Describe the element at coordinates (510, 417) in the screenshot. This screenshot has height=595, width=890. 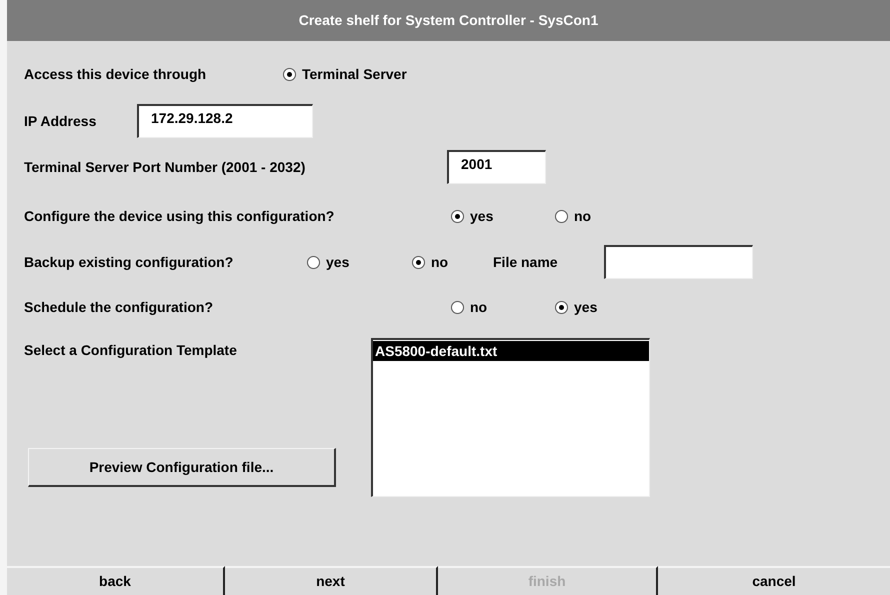
I see `template-list: AS5800-default.txt` at that location.